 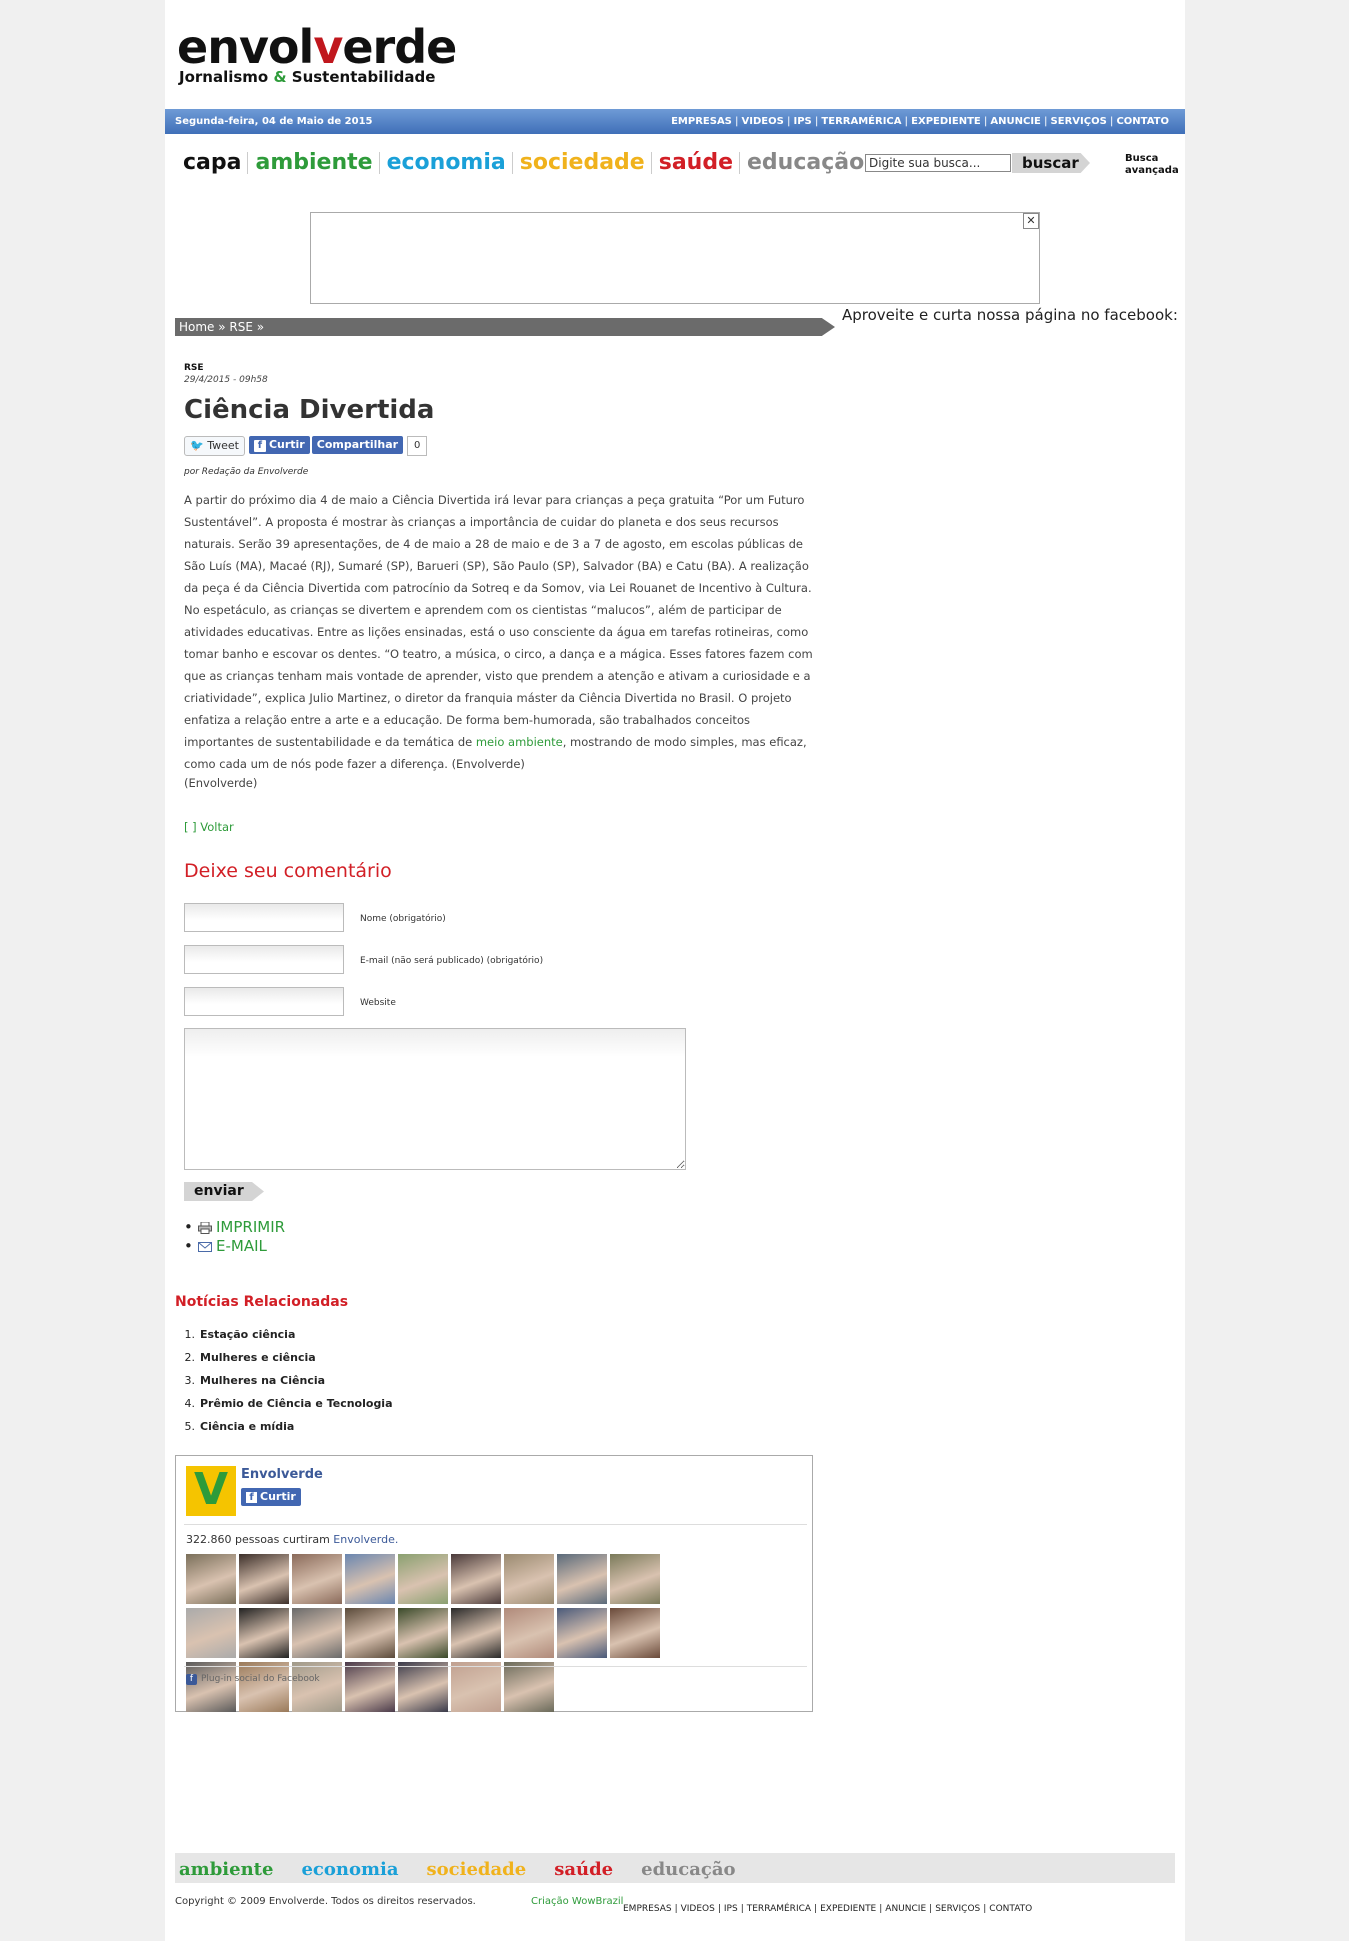 I want to click on related-item-title: Mulheres e ciência, so click(x=258, y=1357).